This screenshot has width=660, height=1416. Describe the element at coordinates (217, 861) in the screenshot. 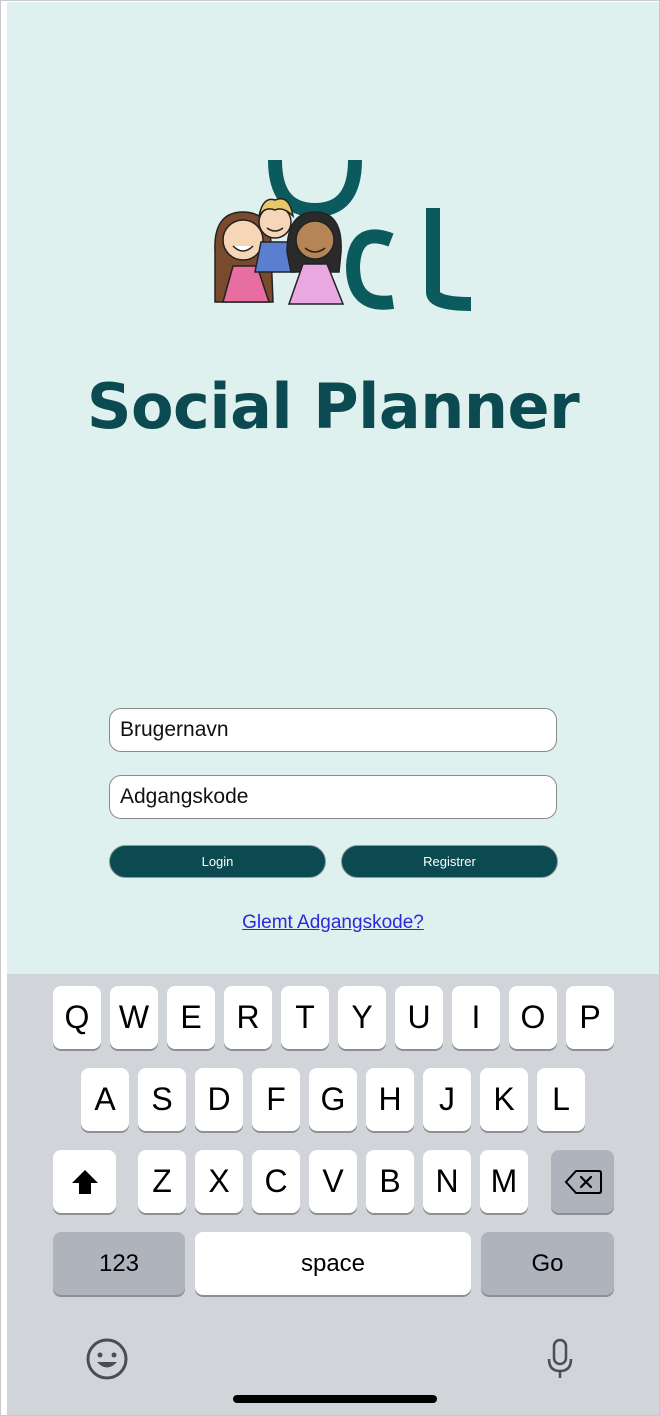

I see `login-button: Login` at that location.